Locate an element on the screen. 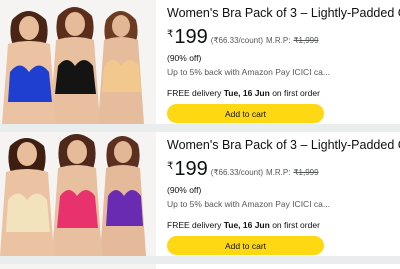  product-card is located at coordinates (200, 266).